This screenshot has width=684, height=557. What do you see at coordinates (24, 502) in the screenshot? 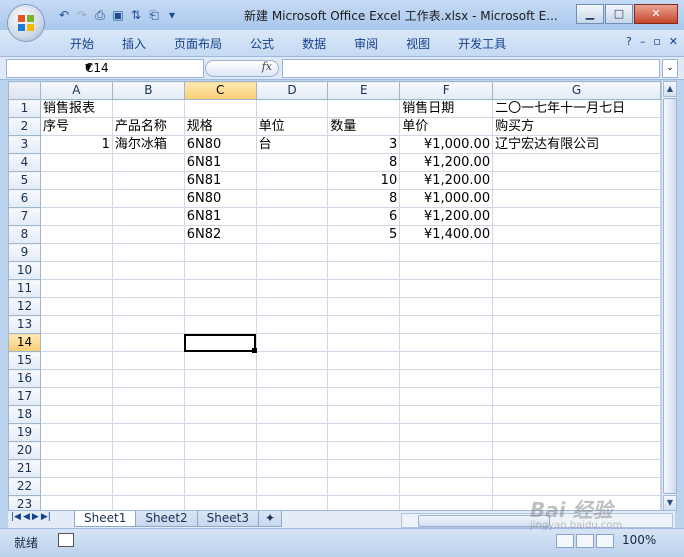
I see `row-header: 23` at bounding box center [24, 502].